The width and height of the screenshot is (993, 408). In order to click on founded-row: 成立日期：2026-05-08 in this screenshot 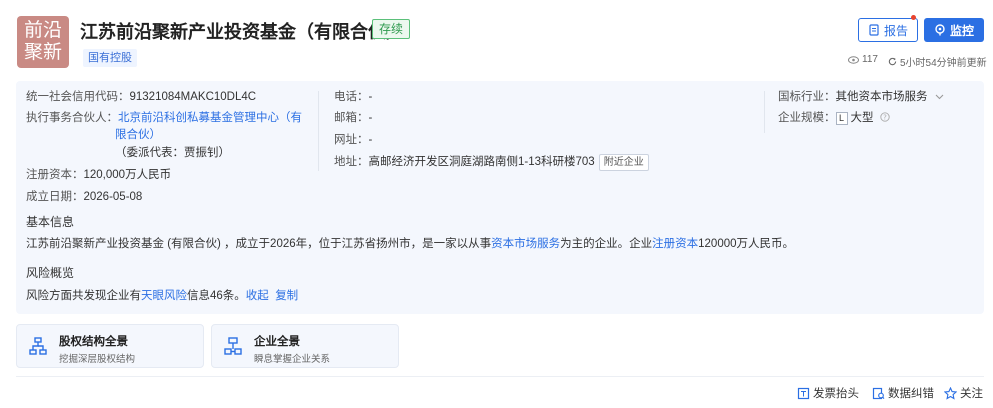, I will do `click(84, 197)`.